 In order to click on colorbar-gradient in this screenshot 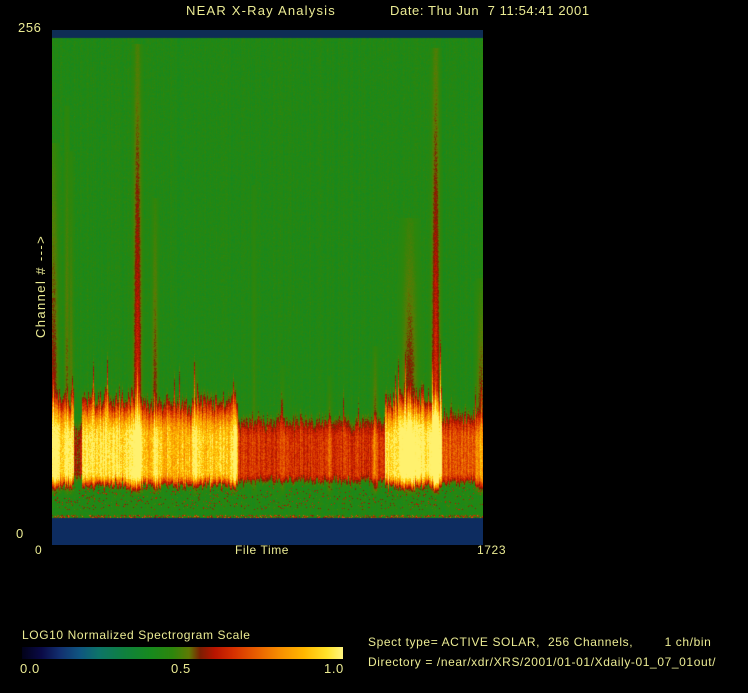, I will do `click(182, 653)`.